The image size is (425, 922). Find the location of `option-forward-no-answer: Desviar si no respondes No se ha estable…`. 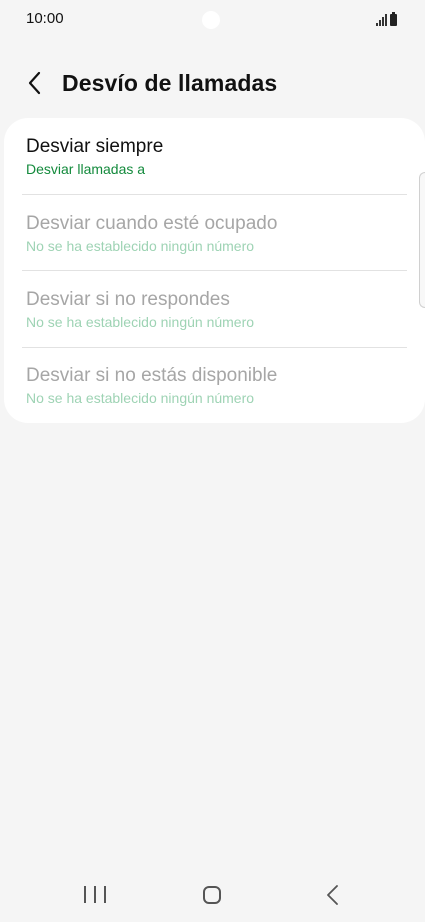

option-forward-no-answer: Desviar si no respondes No se ha estable… is located at coordinates (216, 310).